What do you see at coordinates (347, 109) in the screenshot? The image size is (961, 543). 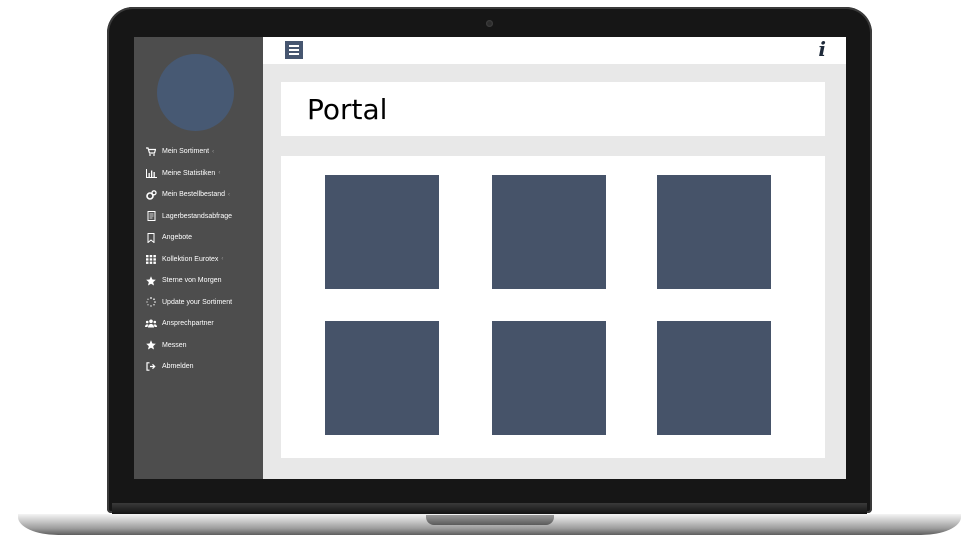 I see `page-title: Portal` at bounding box center [347, 109].